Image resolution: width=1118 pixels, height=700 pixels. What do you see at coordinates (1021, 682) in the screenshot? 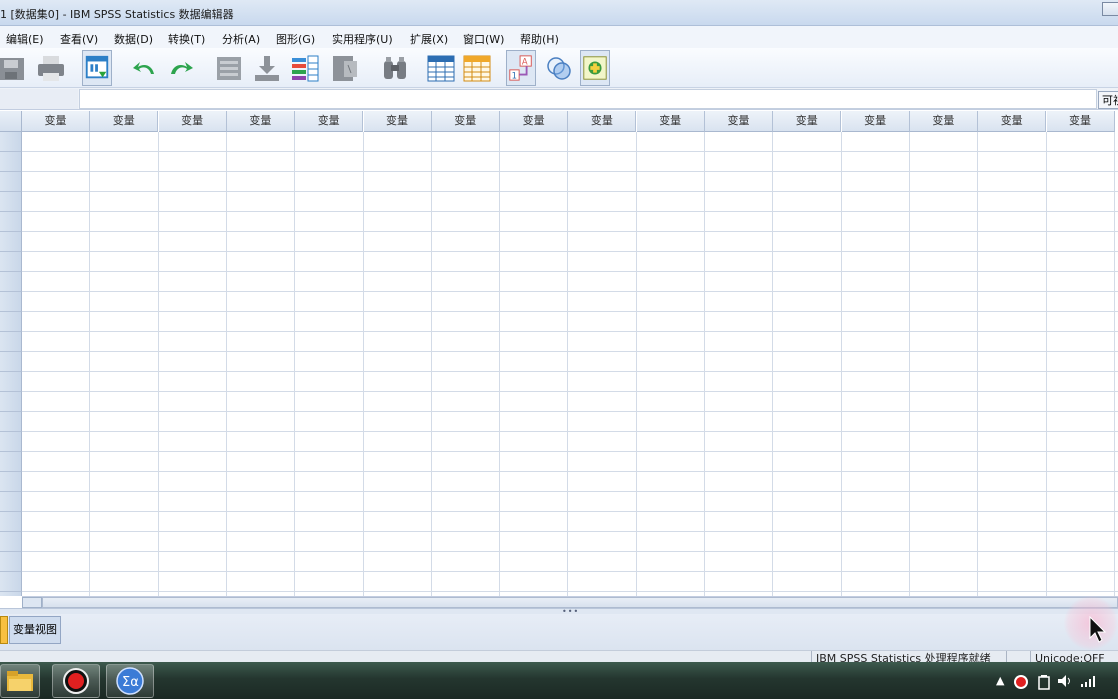
I see `tray-record-icon` at bounding box center [1021, 682].